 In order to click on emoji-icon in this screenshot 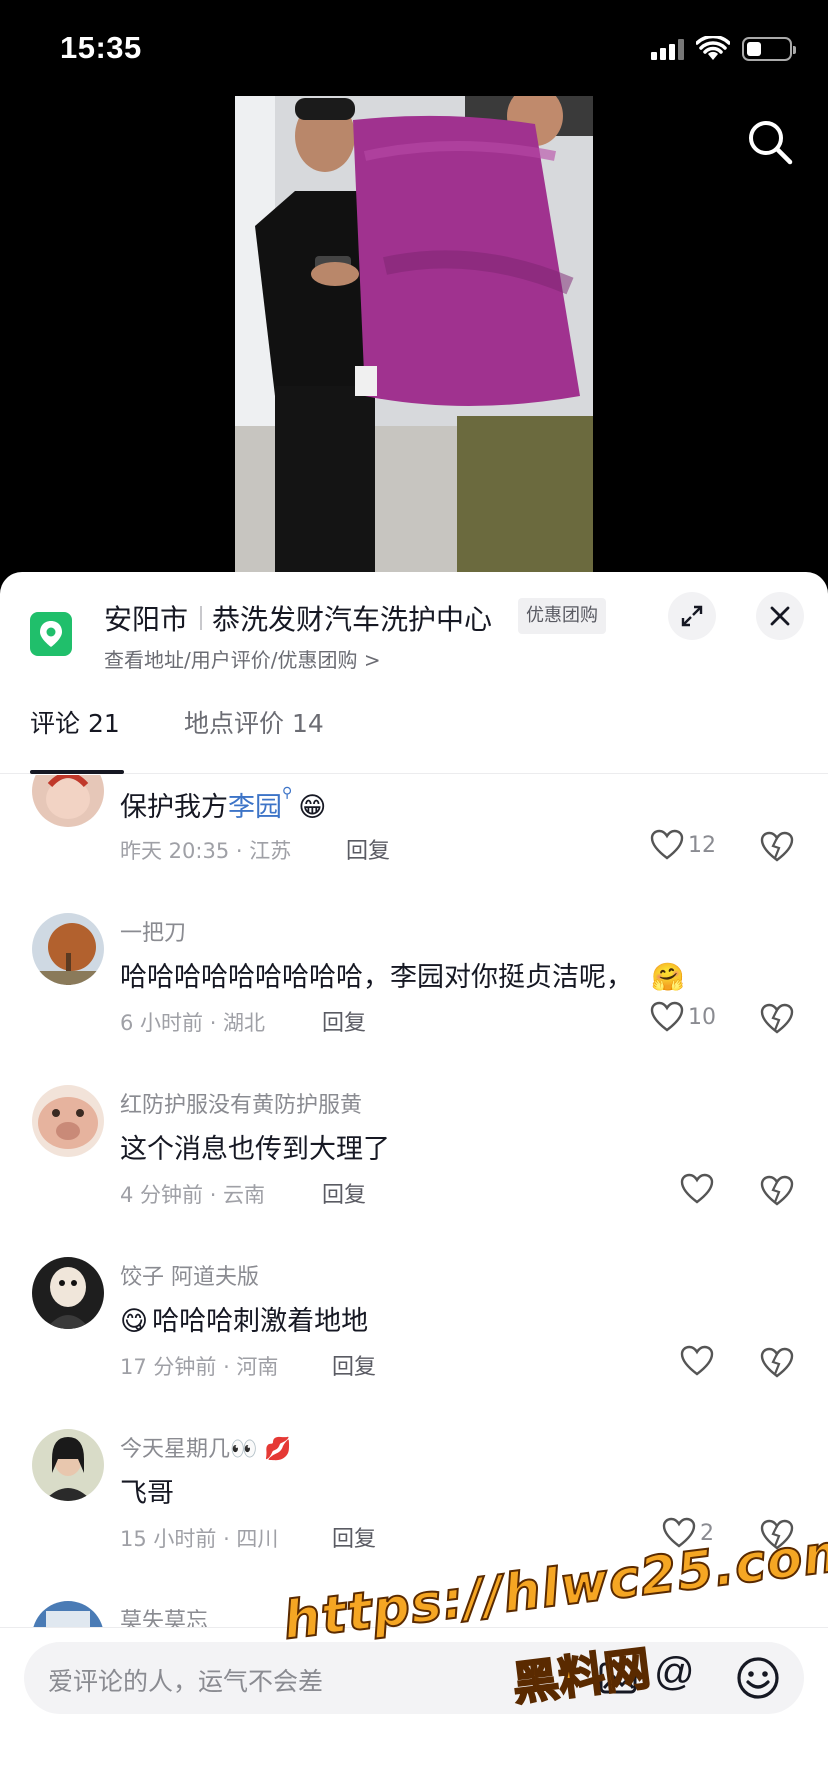, I will do `click(758, 1678)`.